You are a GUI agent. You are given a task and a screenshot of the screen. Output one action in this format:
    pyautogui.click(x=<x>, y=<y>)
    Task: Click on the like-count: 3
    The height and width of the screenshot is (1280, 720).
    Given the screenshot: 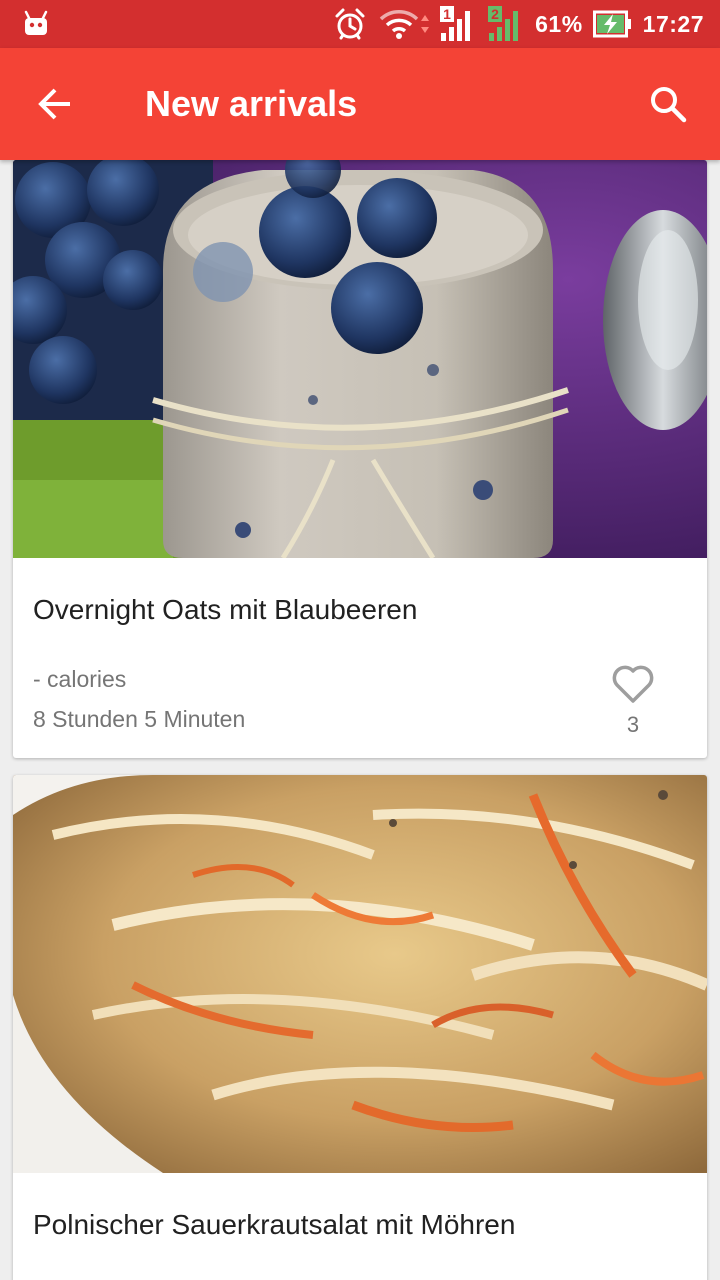 What is the action you would take?
    pyautogui.click(x=633, y=724)
    